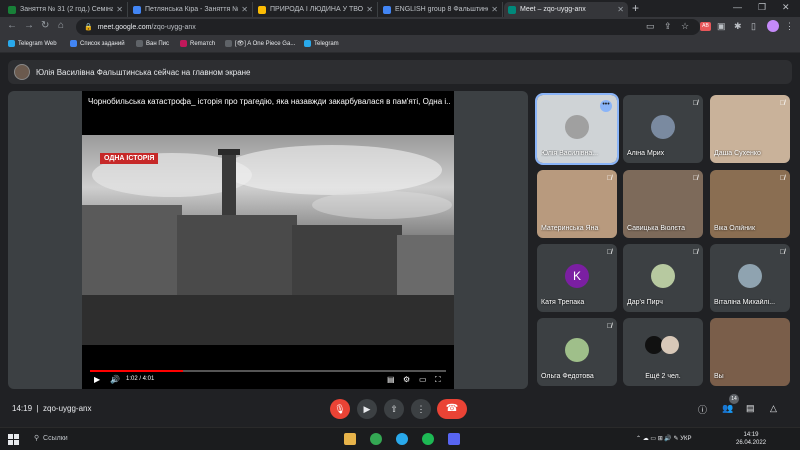 This screenshot has height=450, width=800. Describe the element at coordinates (22, 408) in the screenshot. I see `meeting-time: 14:19` at that location.